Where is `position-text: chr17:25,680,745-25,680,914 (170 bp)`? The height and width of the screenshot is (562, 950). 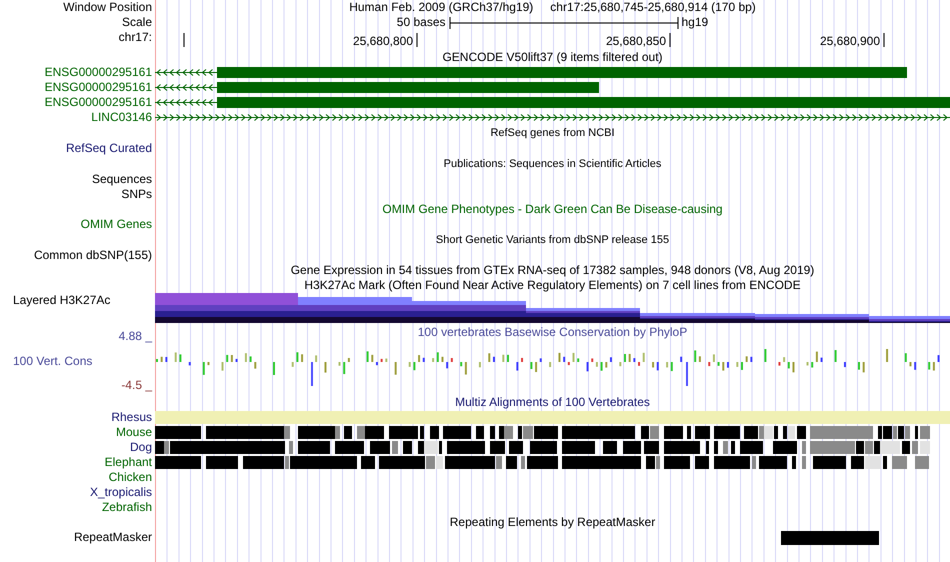 position-text: chr17:25,680,745-25,680,914 (170 bp) is located at coordinates (653, 7).